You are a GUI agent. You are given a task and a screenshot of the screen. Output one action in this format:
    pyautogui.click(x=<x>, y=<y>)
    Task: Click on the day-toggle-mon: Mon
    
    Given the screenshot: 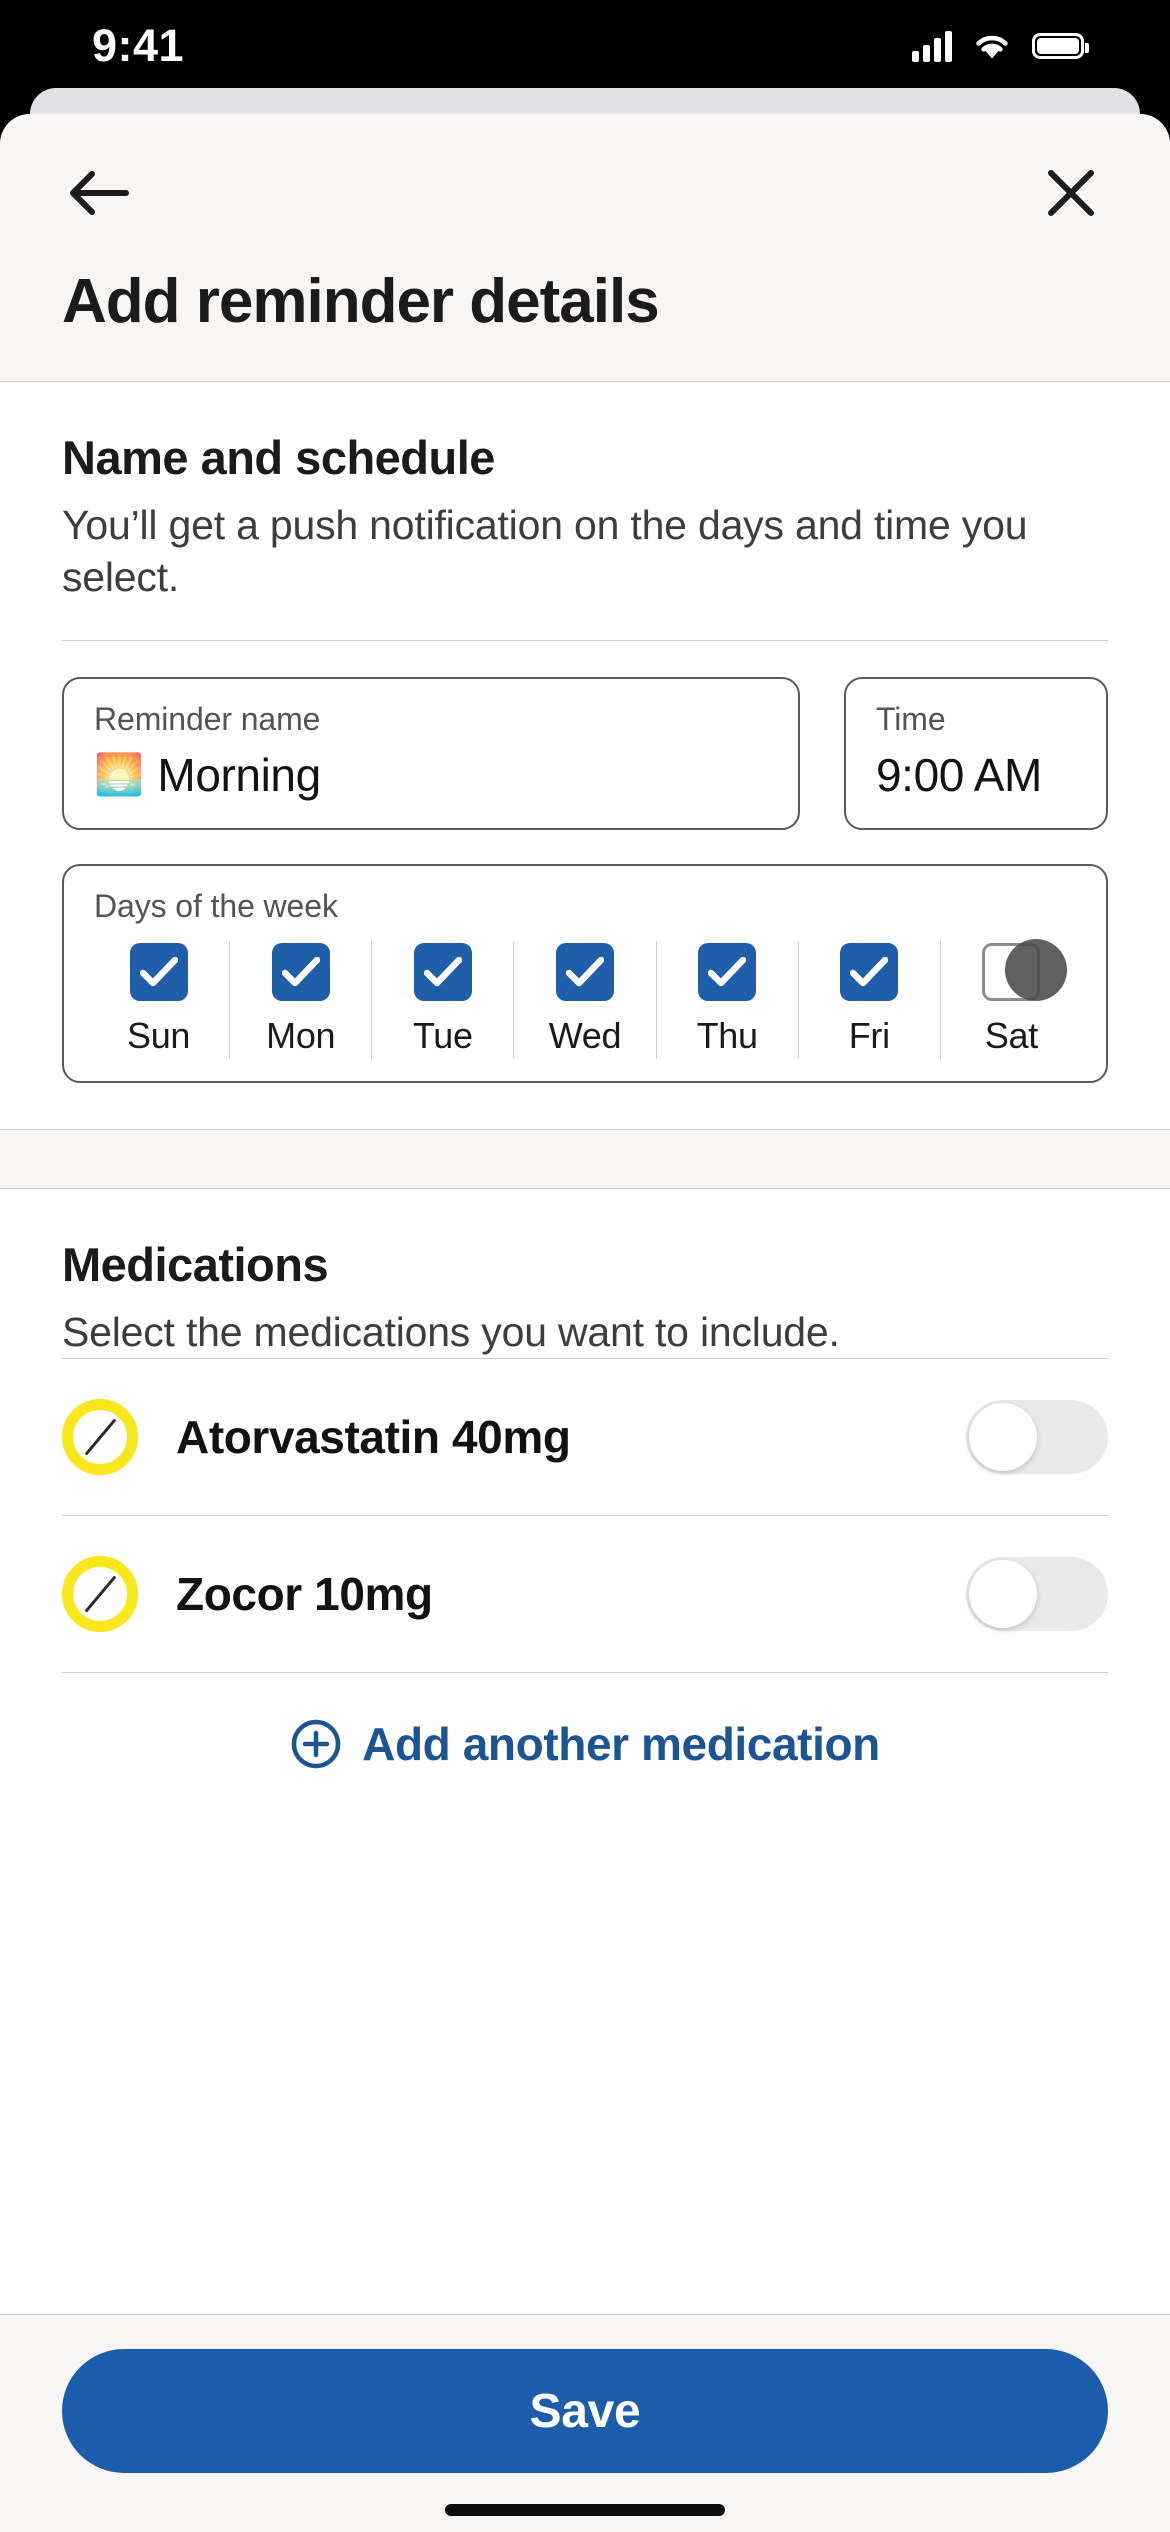 What is the action you would take?
    pyautogui.click(x=300, y=999)
    